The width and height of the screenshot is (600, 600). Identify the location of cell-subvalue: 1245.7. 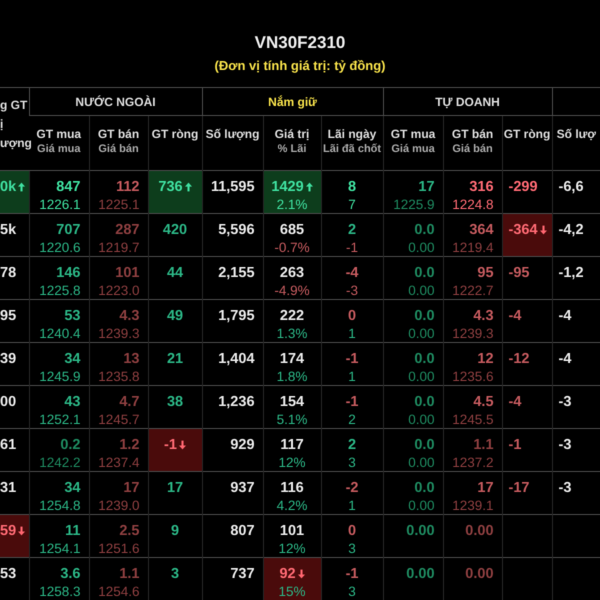
(119, 419).